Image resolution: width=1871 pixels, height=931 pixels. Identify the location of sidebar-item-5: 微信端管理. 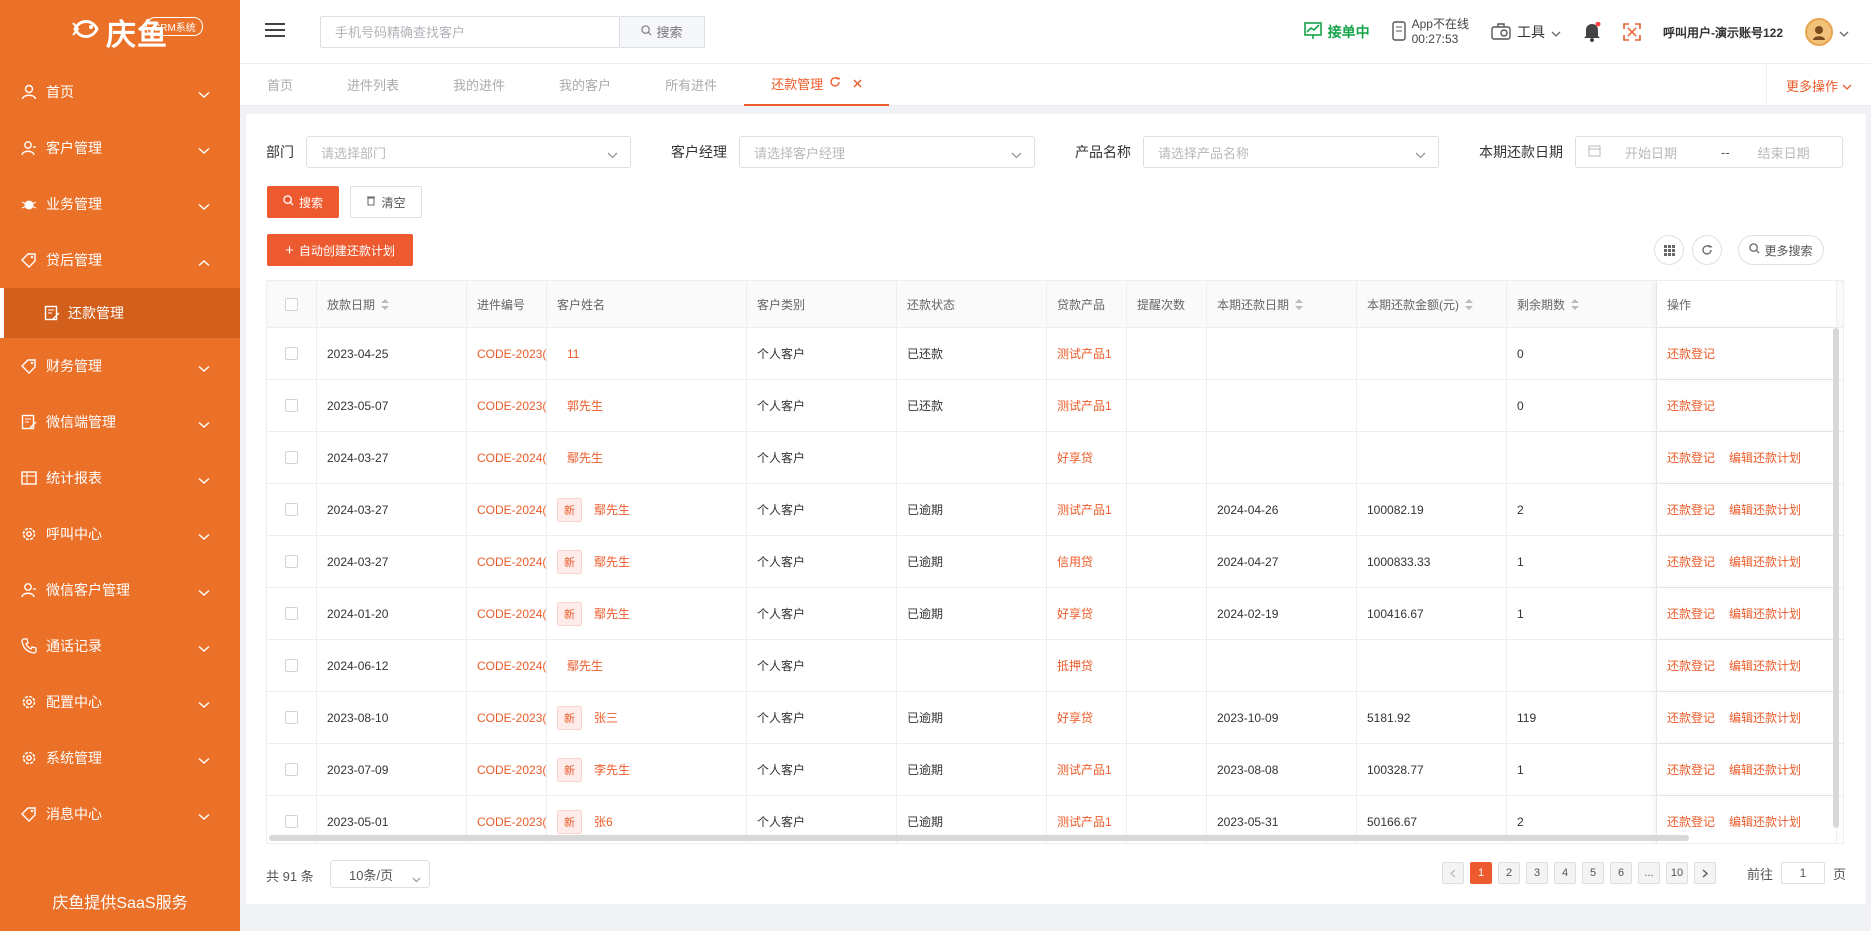
(120, 422).